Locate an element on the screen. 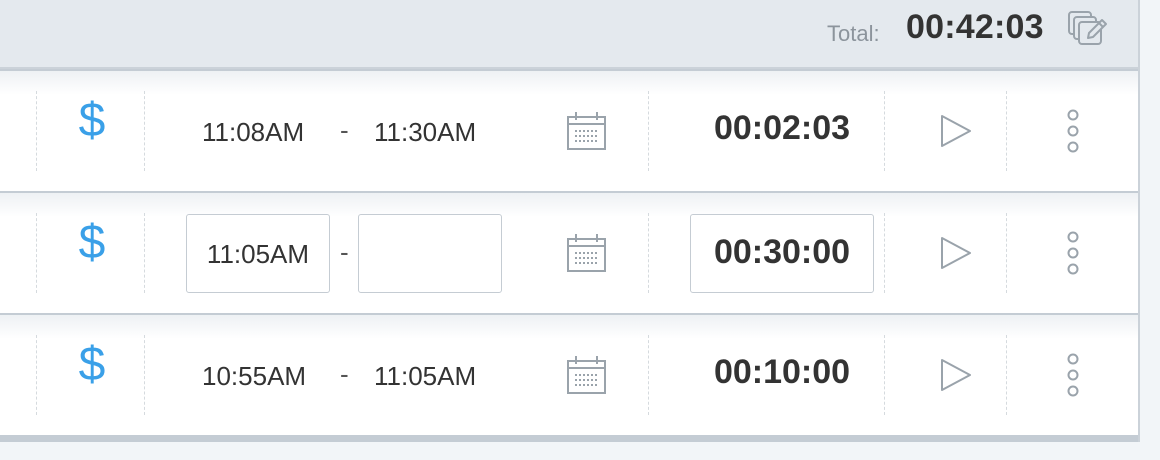 The image size is (1160, 460). duration: 00:10:00 is located at coordinates (782, 372).